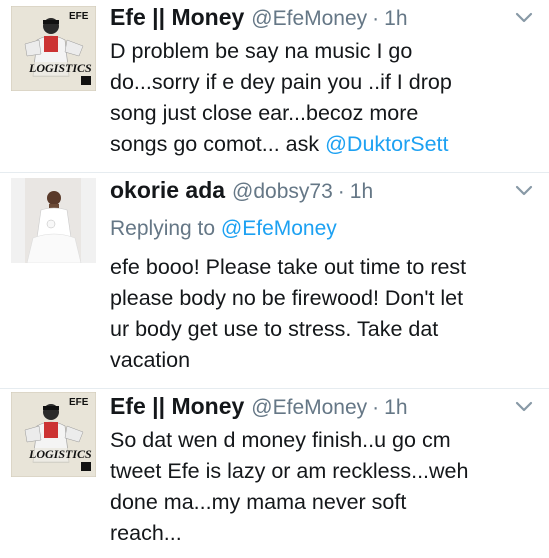 Image resolution: width=549 pixels, height=558 pixels. I want to click on tweet-line: please body no be firewood! Don't let, so click(287, 298).